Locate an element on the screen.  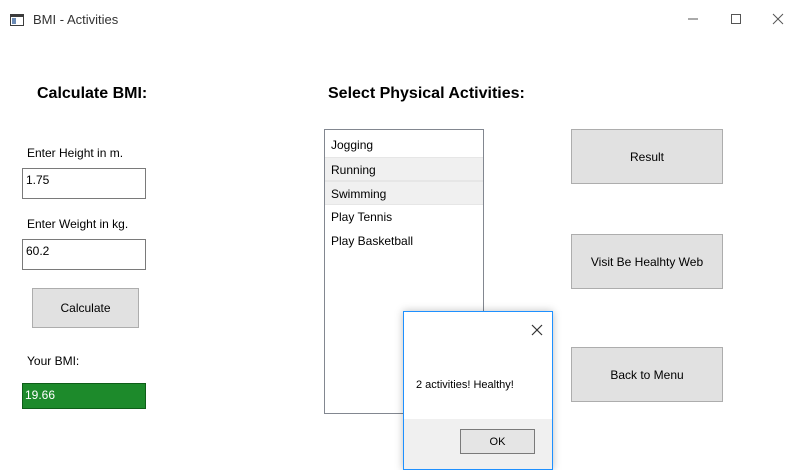
back-to-menu-button: Back to Menu is located at coordinates (647, 374).